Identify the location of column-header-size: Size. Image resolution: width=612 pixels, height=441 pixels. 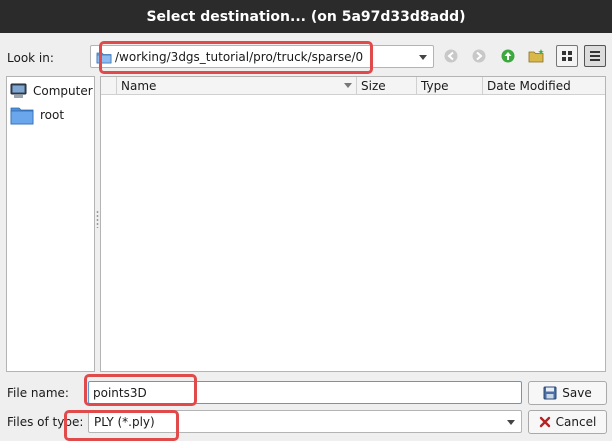
(387, 85).